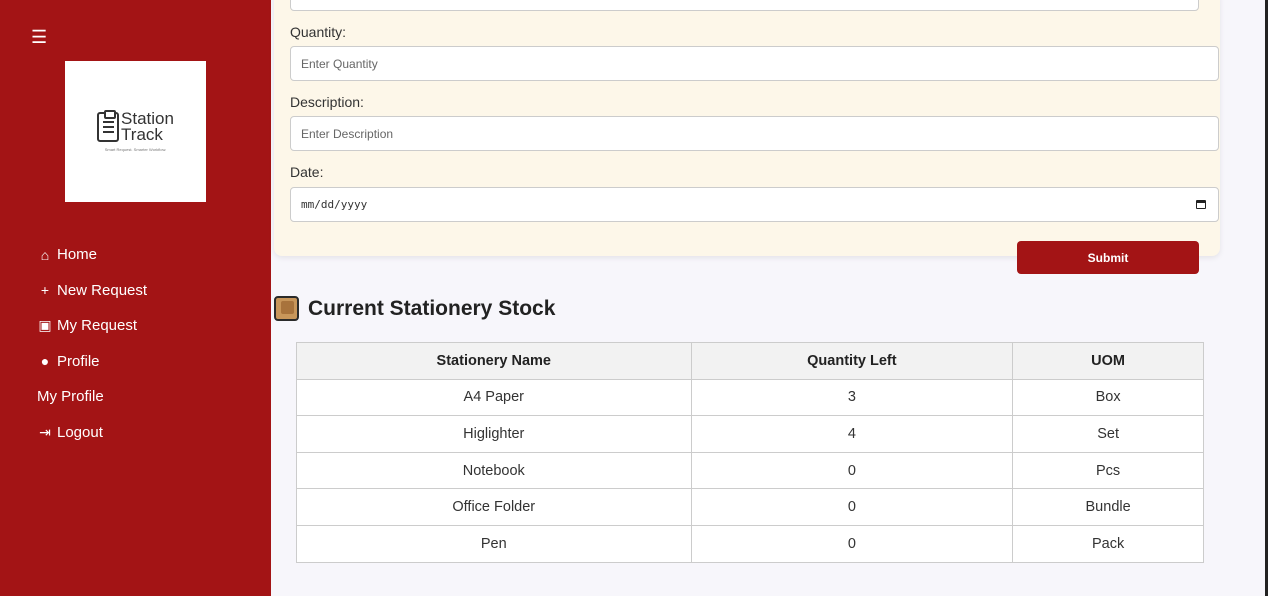 This screenshot has height=596, width=1268. I want to click on plus-icon: +, so click(45, 290).